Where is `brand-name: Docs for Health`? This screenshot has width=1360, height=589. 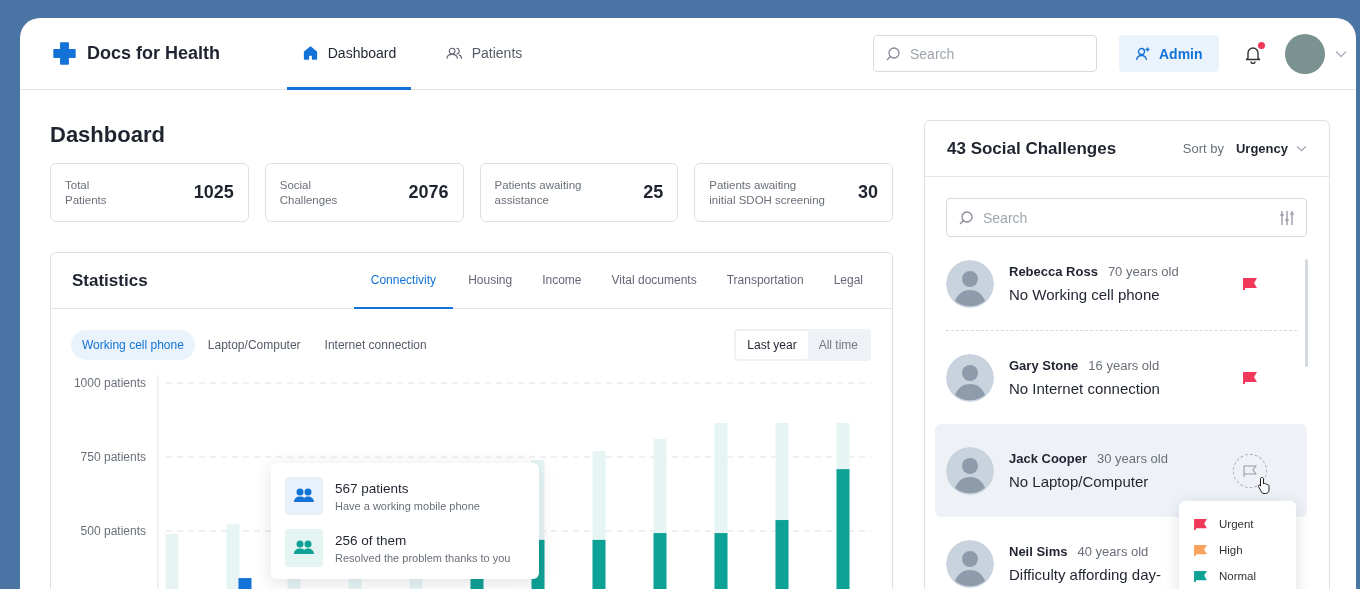 brand-name: Docs for Health is located at coordinates (154, 53).